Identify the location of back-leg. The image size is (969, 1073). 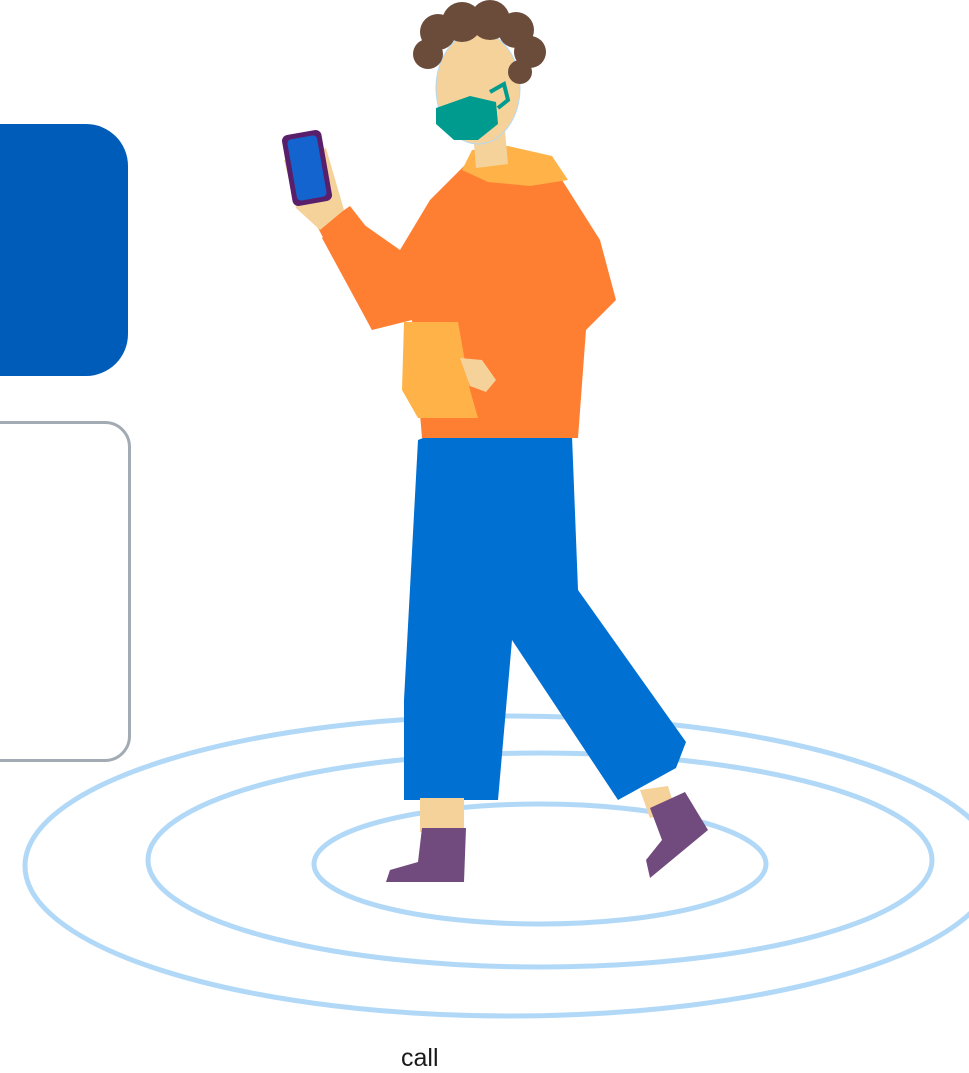
(674, 832).